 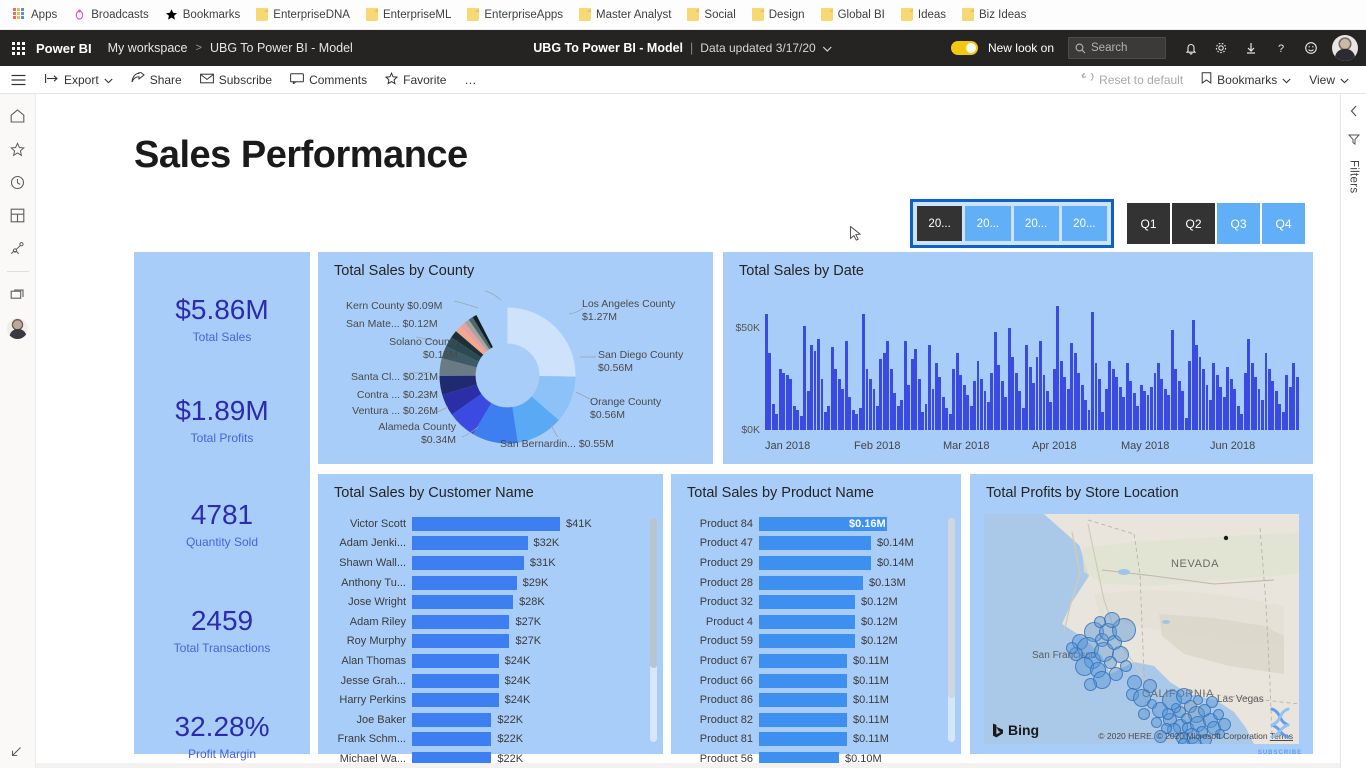 What do you see at coordinates (486, 740) in the screenshot?
I see `bar-row: Frank Schm... $22K` at bounding box center [486, 740].